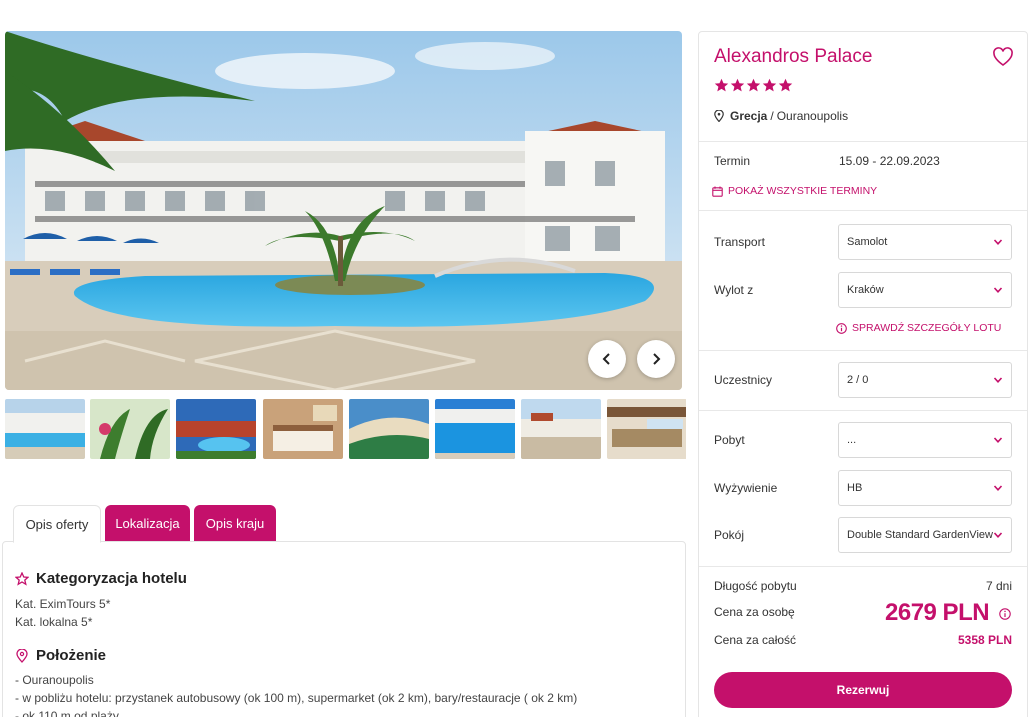 Image resolution: width=1029 pixels, height=717 pixels. Describe the element at coordinates (57, 524) in the screenshot. I see `tab-offer-description: Opis oferty` at that location.